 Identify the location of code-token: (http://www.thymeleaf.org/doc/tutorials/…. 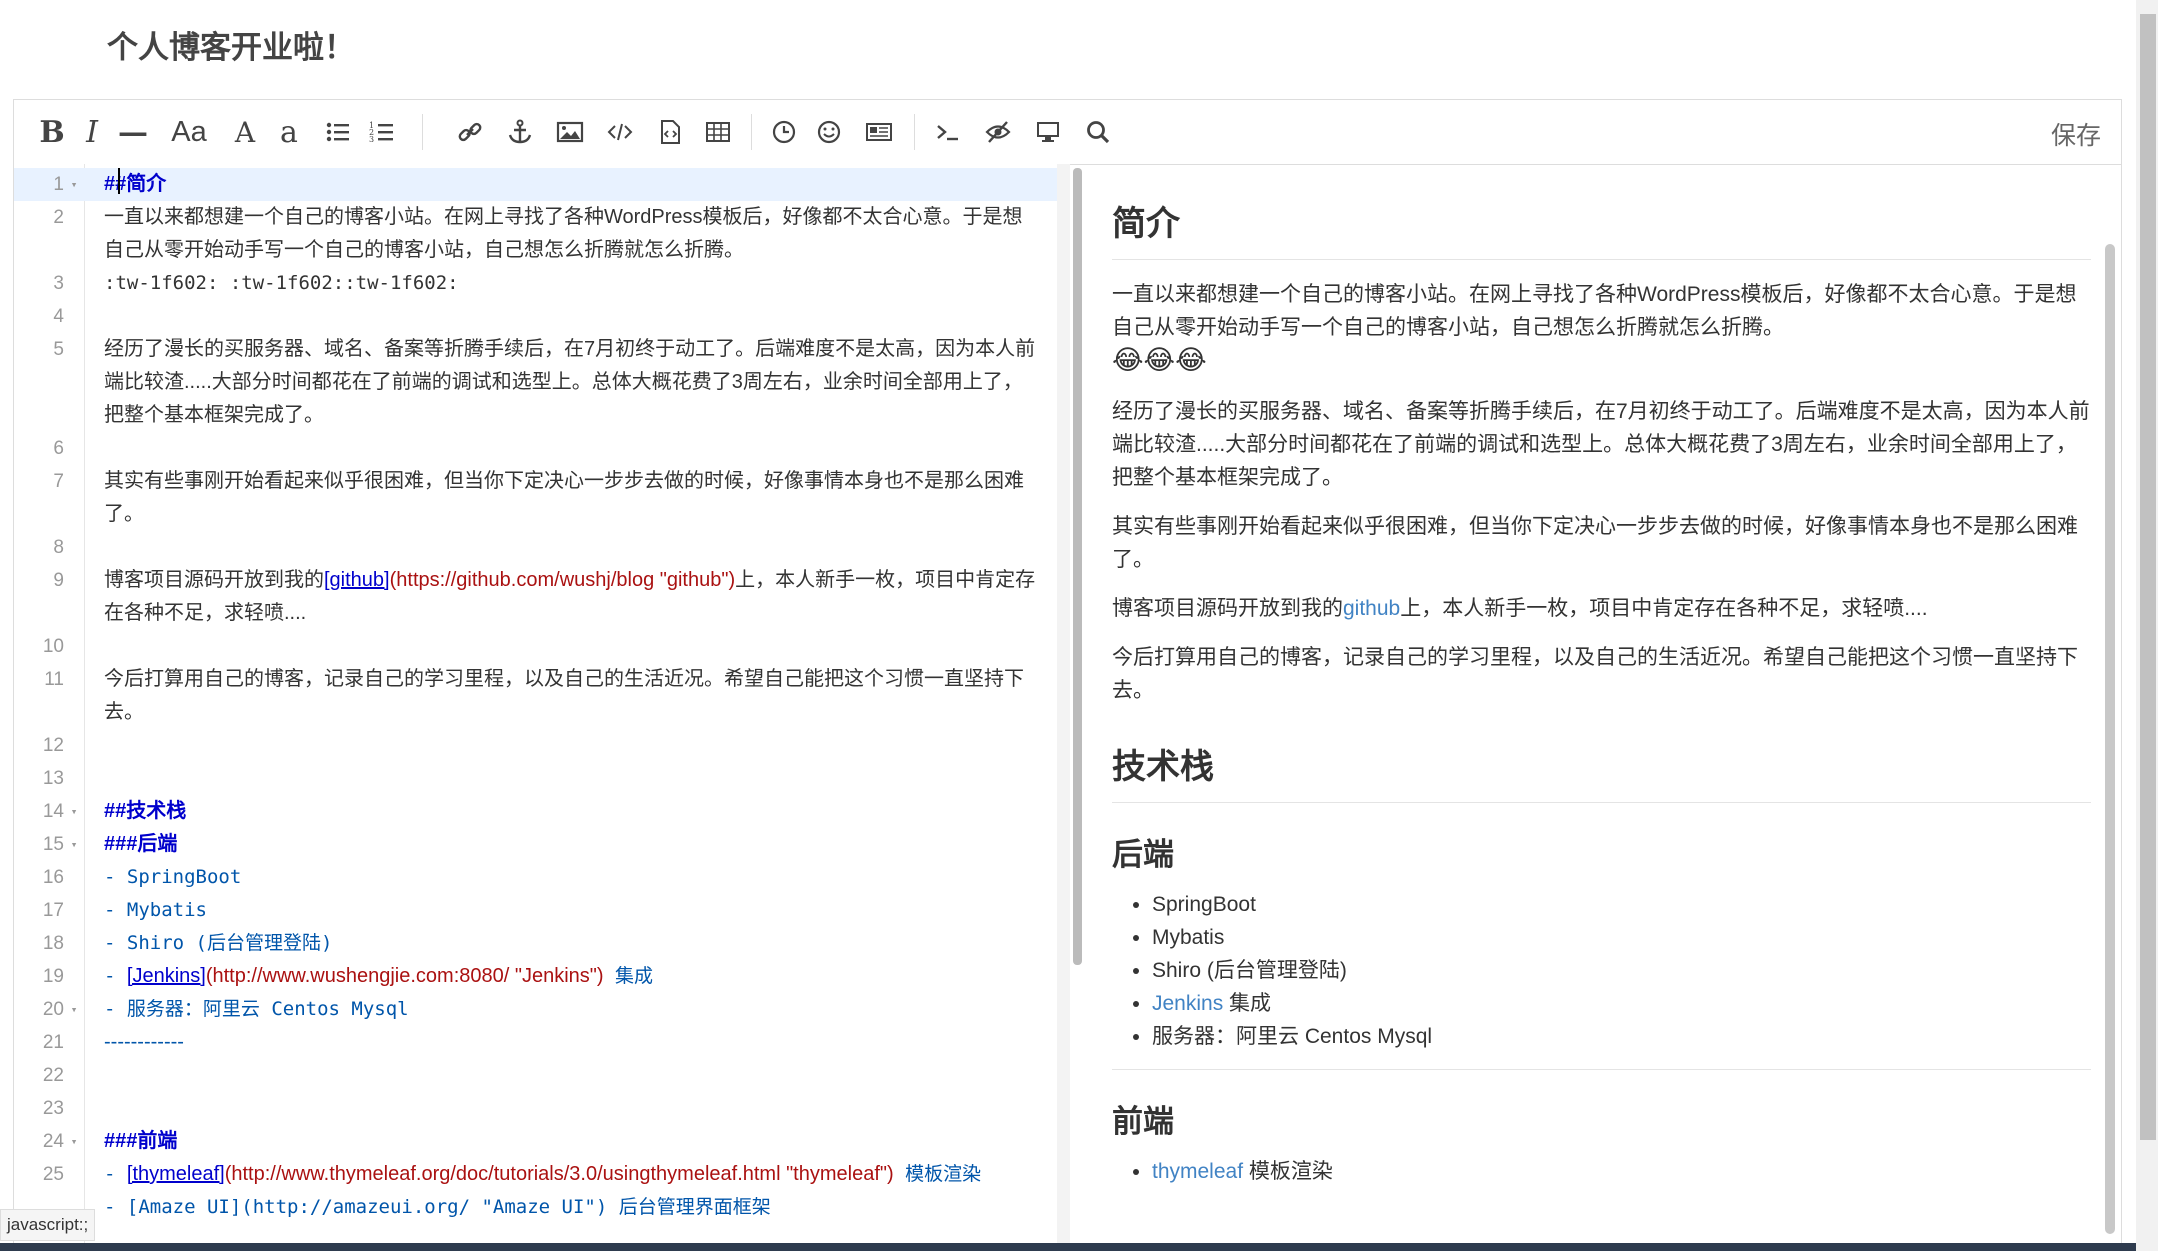
(559, 1174).